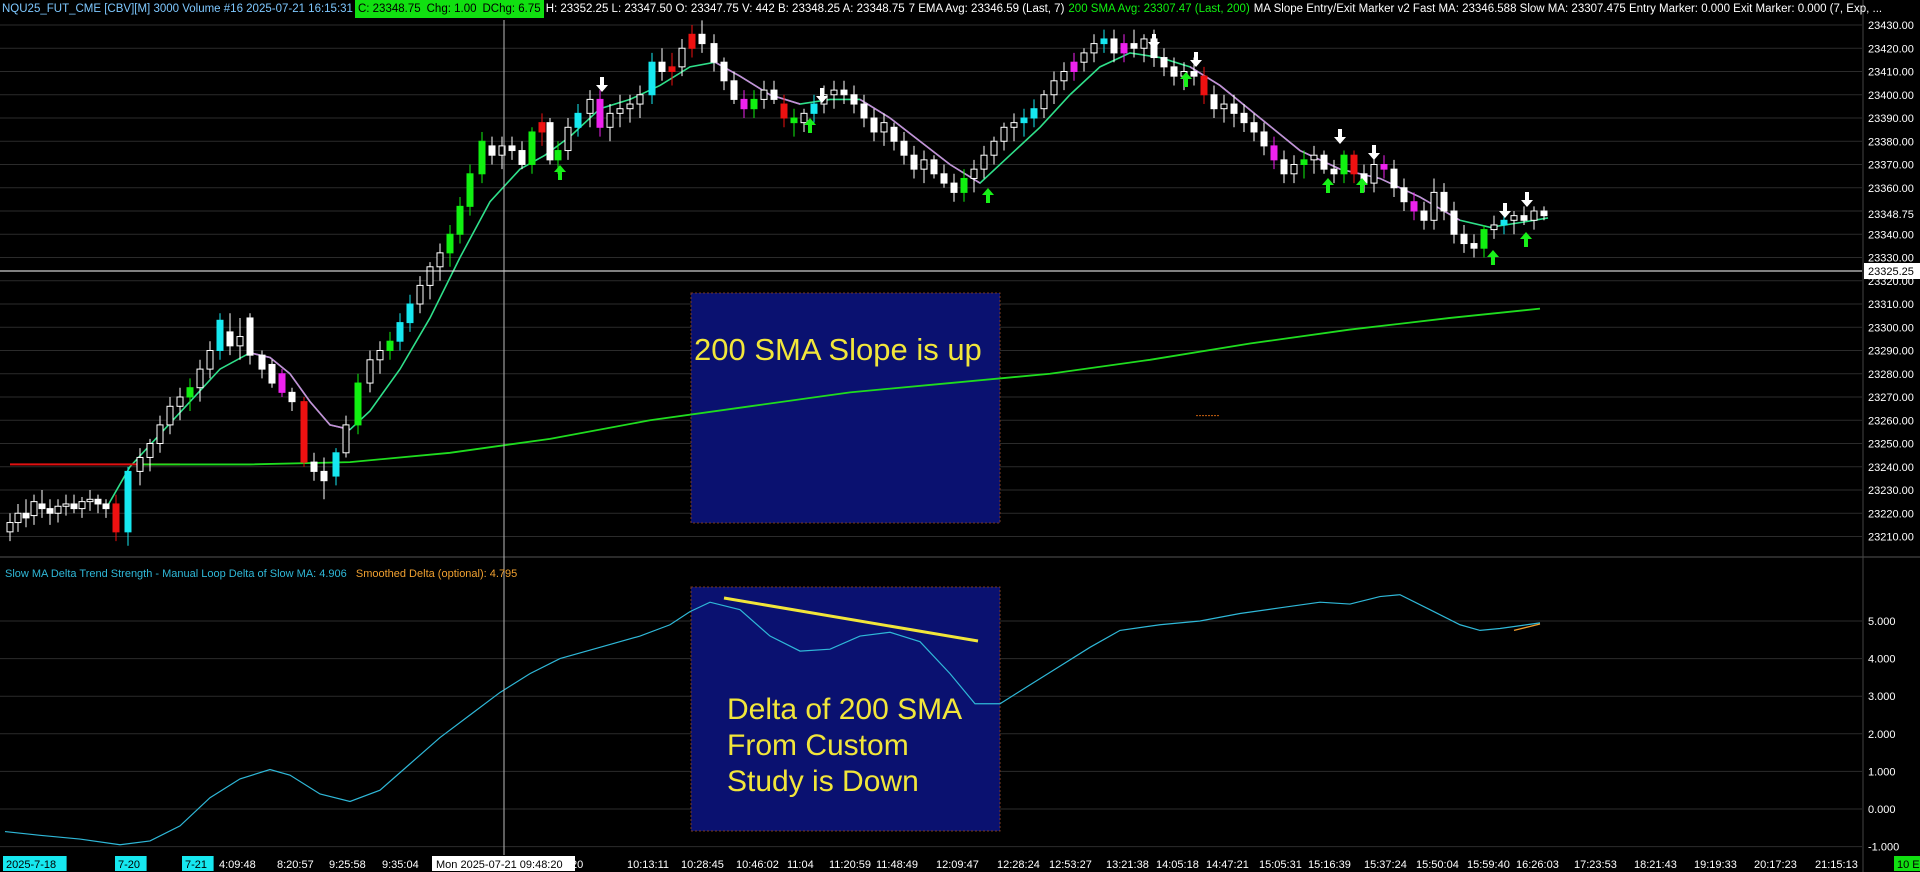  I want to click on corner-label: 10 E, so click(1908, 865).